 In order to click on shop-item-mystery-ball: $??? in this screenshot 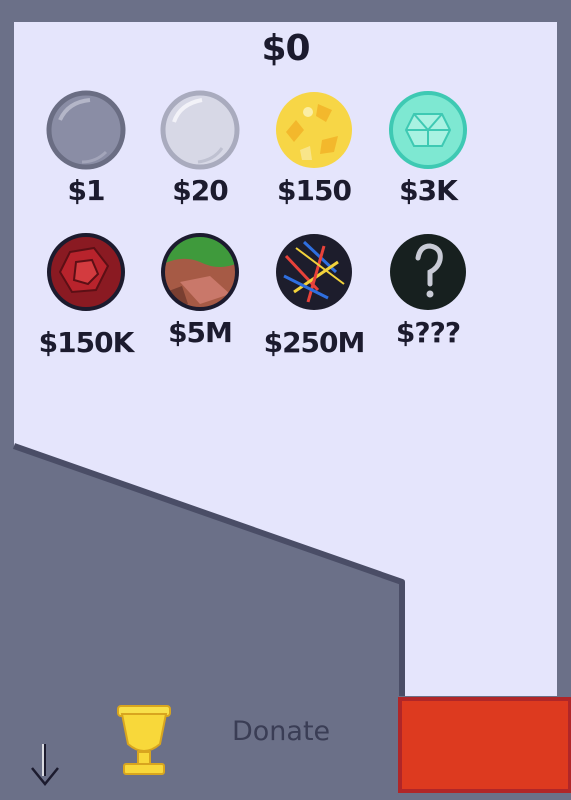, I will do `click(428, 290)`.